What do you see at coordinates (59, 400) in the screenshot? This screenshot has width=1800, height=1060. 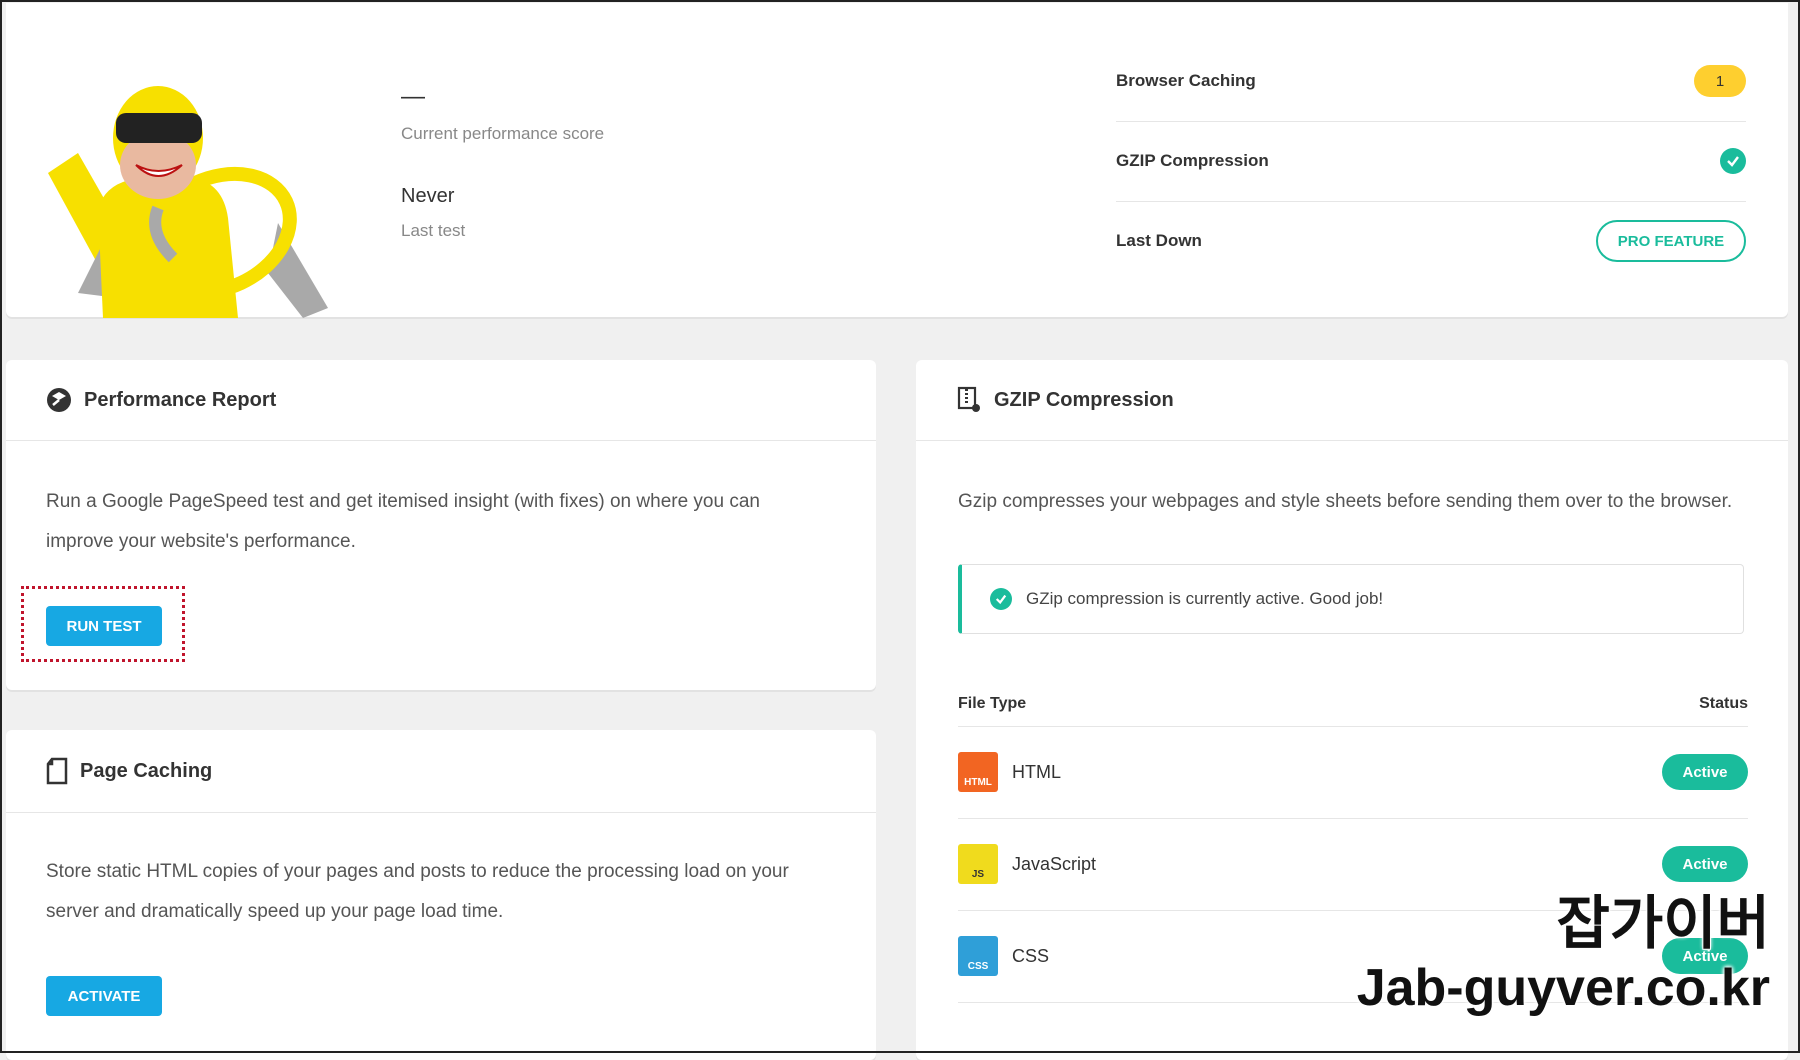 I see `performance-icon` at bounding box center [59, 400].